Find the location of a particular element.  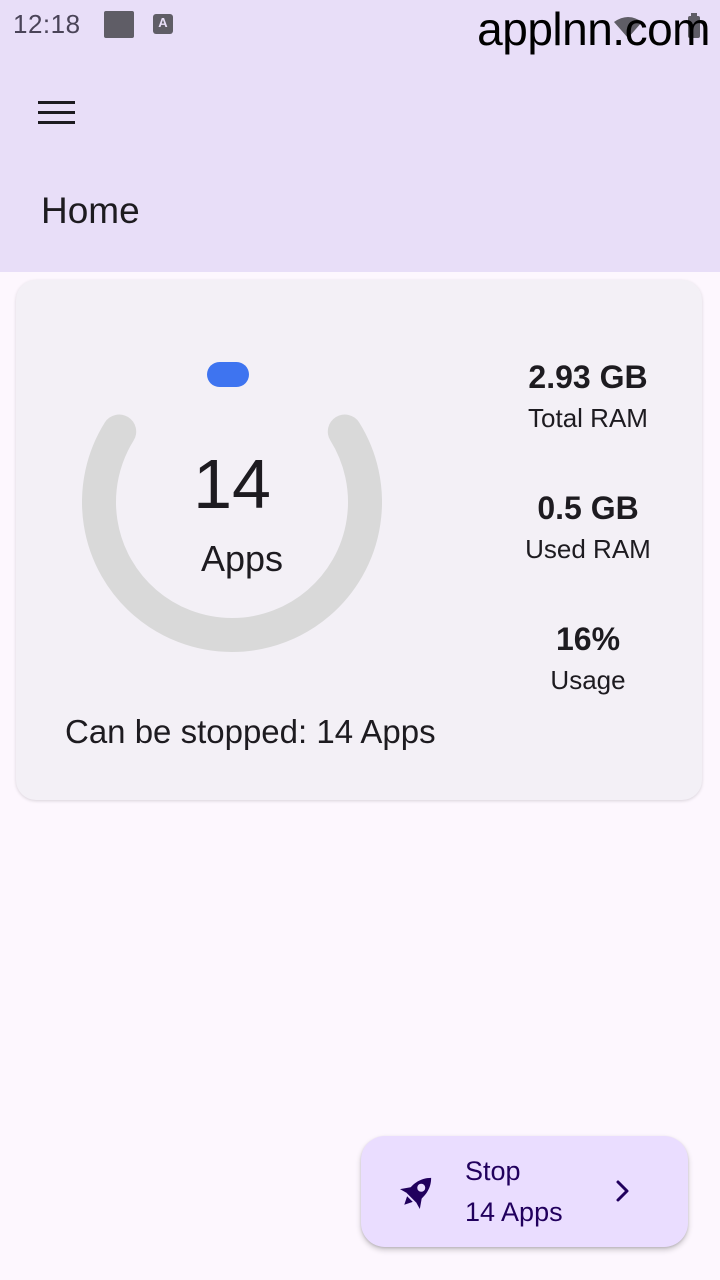

can-be-stopped-text: Can be stopped: 14 Apps is located at coordinates (250, 731).